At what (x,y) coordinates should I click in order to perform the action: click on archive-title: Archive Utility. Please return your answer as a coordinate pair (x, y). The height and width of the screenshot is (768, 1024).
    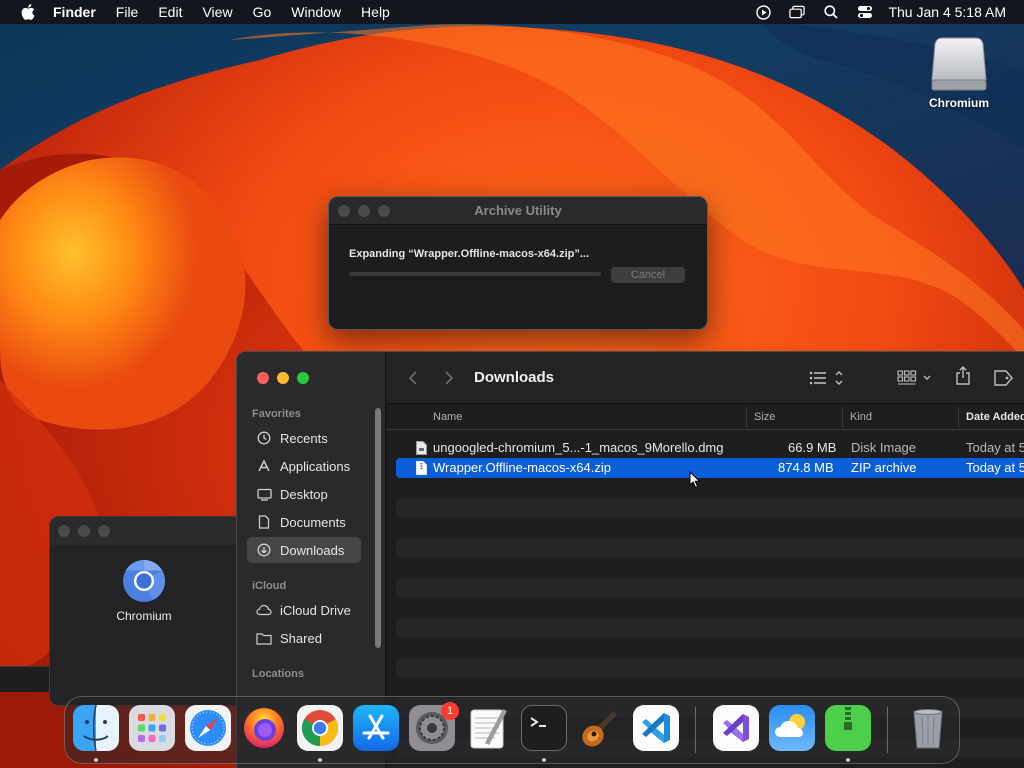
    Looking at the image, I should click on (518, 210).